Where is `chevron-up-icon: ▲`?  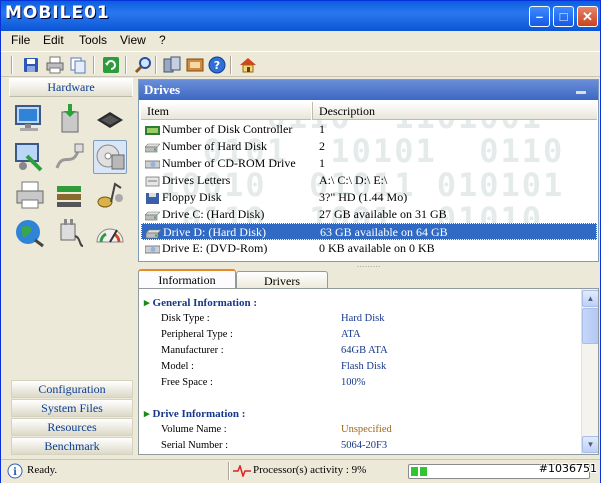 chevron-up-icon: ▲ is located at coordinates (590, 298).